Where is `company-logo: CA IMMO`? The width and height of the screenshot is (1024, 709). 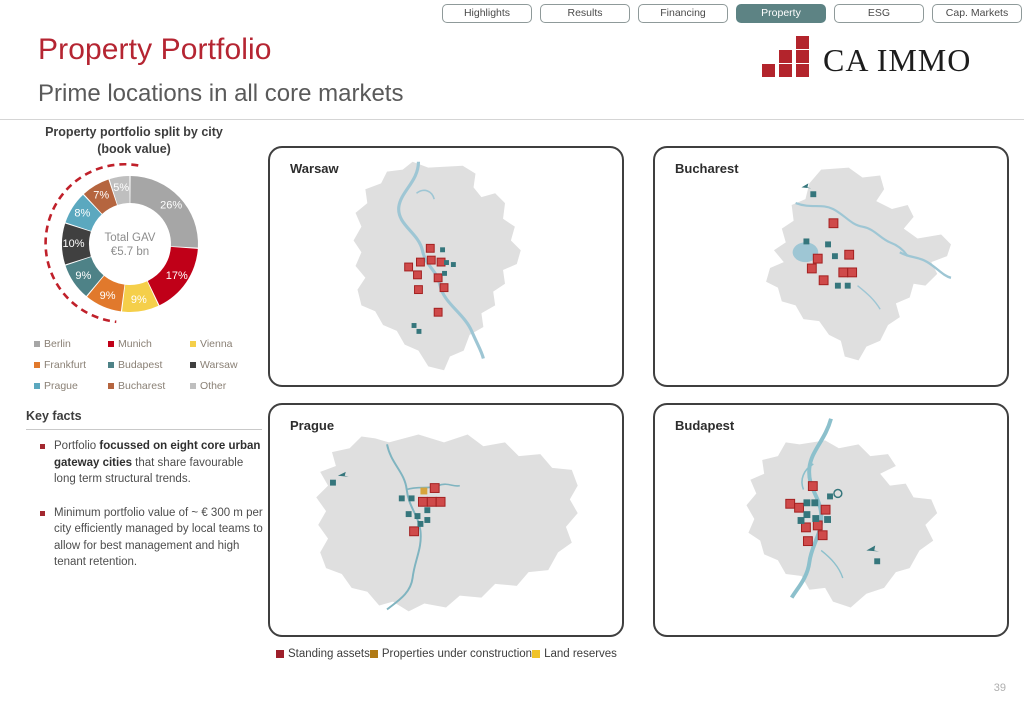
company-logo: CA IMMO is located at coordinates (866, 56).